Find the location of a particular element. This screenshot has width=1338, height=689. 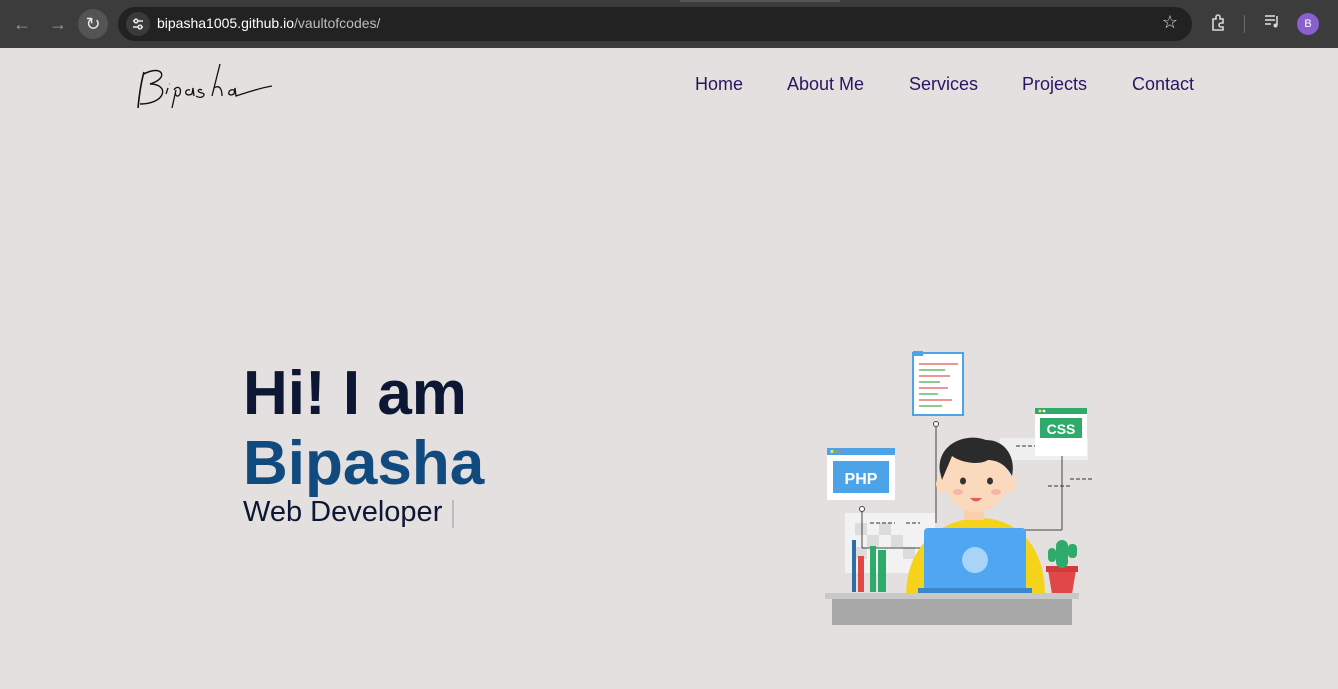

hero-name: Bipasha is located at coordinates (364, 463).